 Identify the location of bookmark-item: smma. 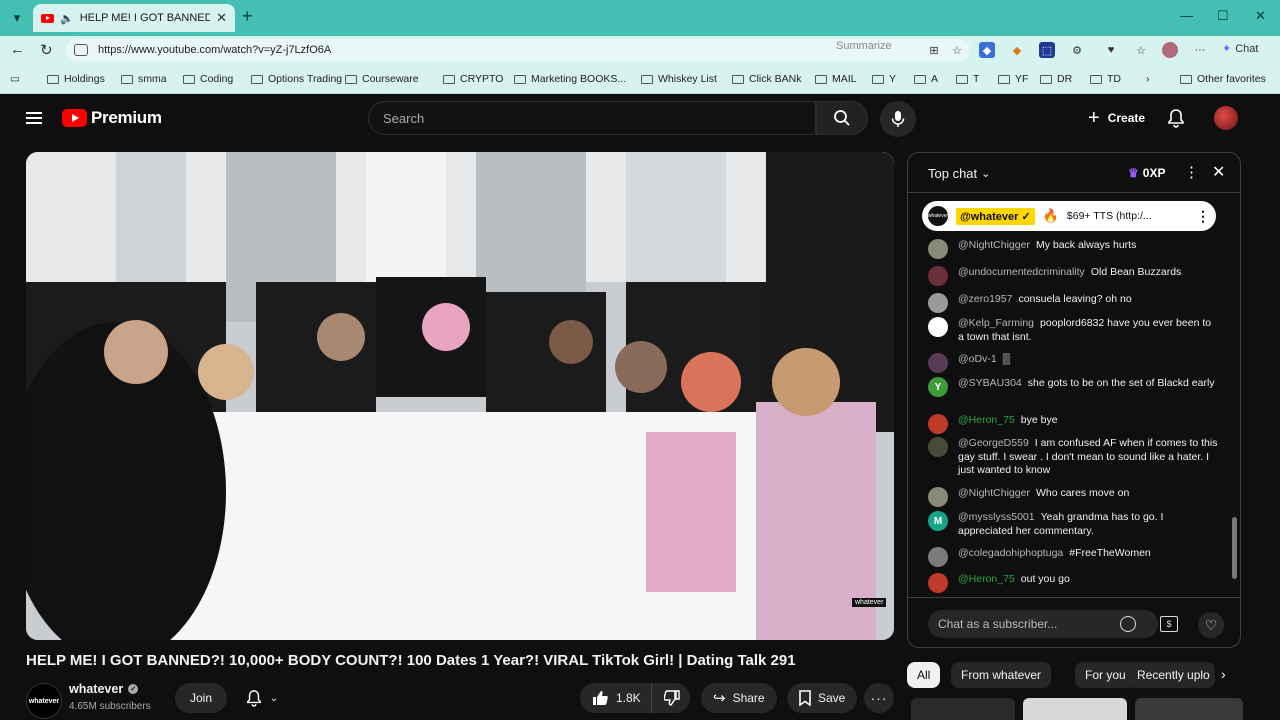
(144, 79).